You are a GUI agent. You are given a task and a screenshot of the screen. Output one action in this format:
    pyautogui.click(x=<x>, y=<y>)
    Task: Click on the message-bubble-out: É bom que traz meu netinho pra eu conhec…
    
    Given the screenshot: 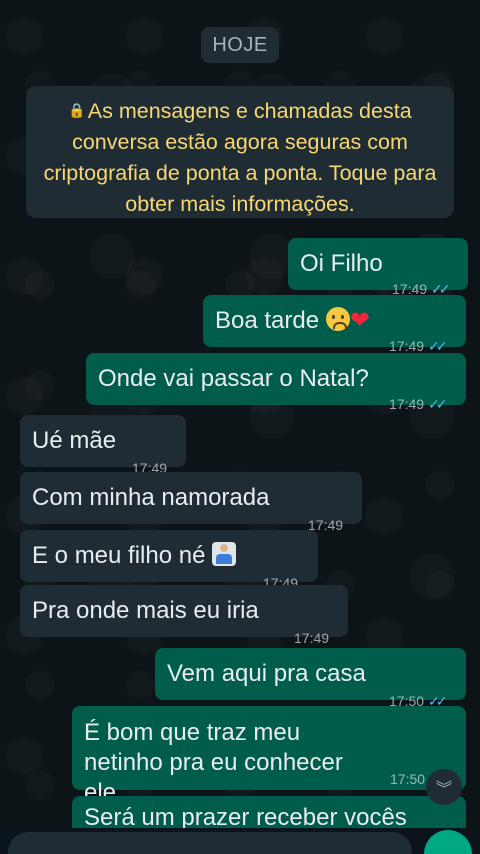 What is the action you would take?
    pyautogui.click(x=269, y=756)
    